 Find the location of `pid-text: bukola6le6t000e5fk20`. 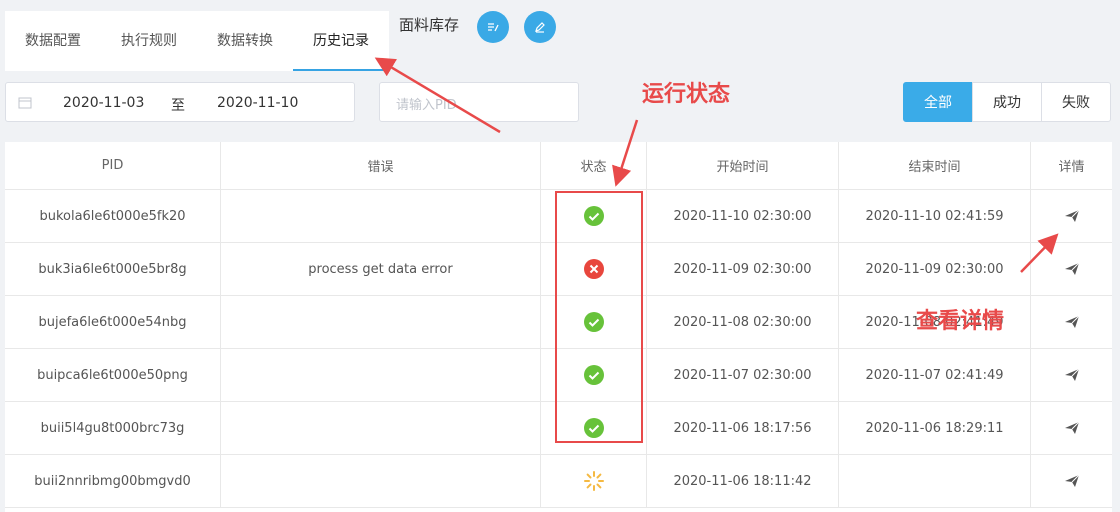

pid-text: bukola6le6t000e5fk20 is located at coordinates (112, 216).